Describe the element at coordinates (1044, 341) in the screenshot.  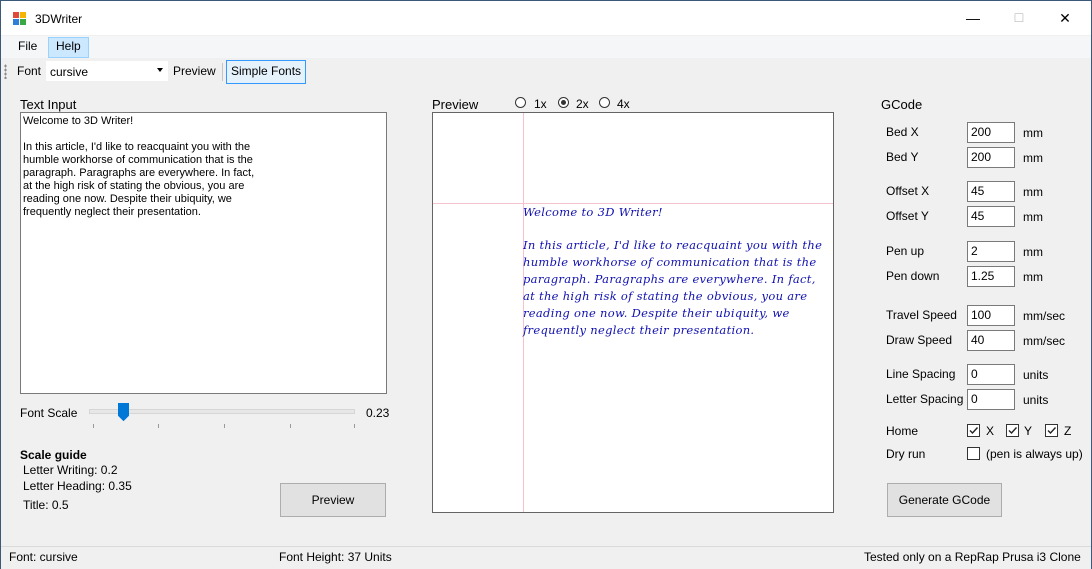
I see `draw-speed-unit: mm/sec` at that location.